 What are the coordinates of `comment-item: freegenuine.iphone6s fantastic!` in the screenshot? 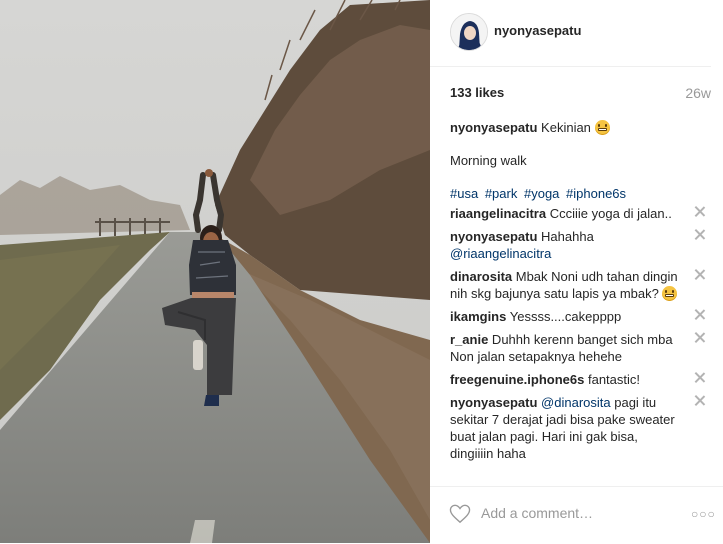 It's located at (577, 379).